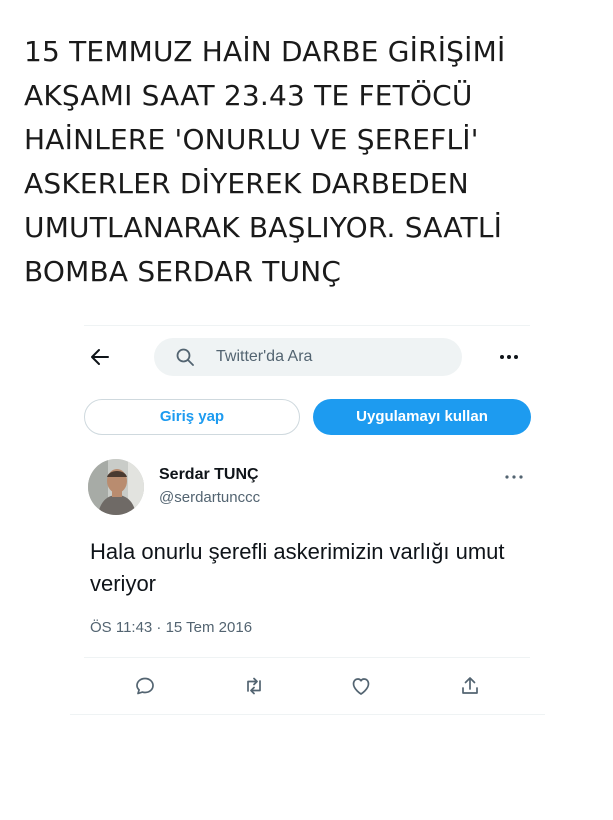  Describe the element at coordinates (307, 325) in the screenshot. I see `top-divider` at that location.